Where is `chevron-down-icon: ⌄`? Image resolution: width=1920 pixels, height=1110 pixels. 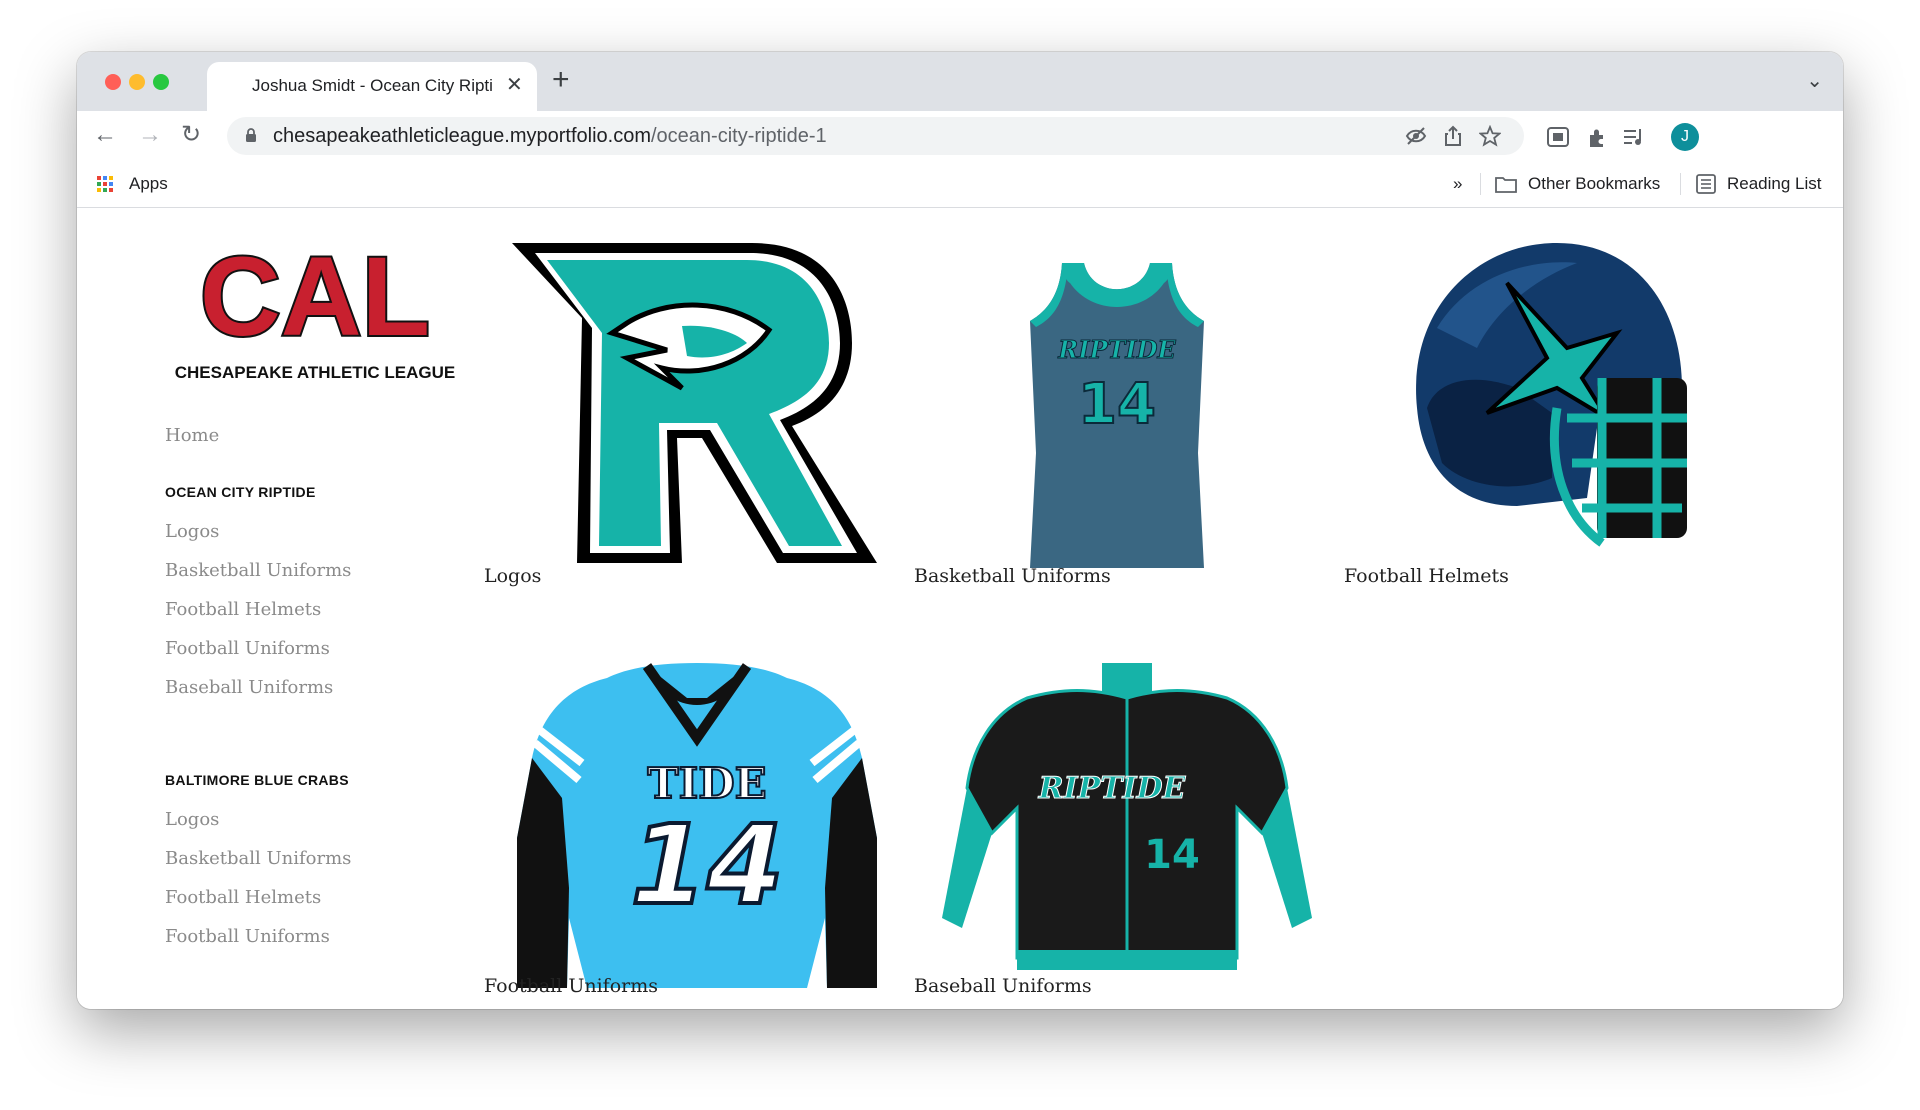
chevron-down-icon: ⌄ is located at coordinates (1814, 80).